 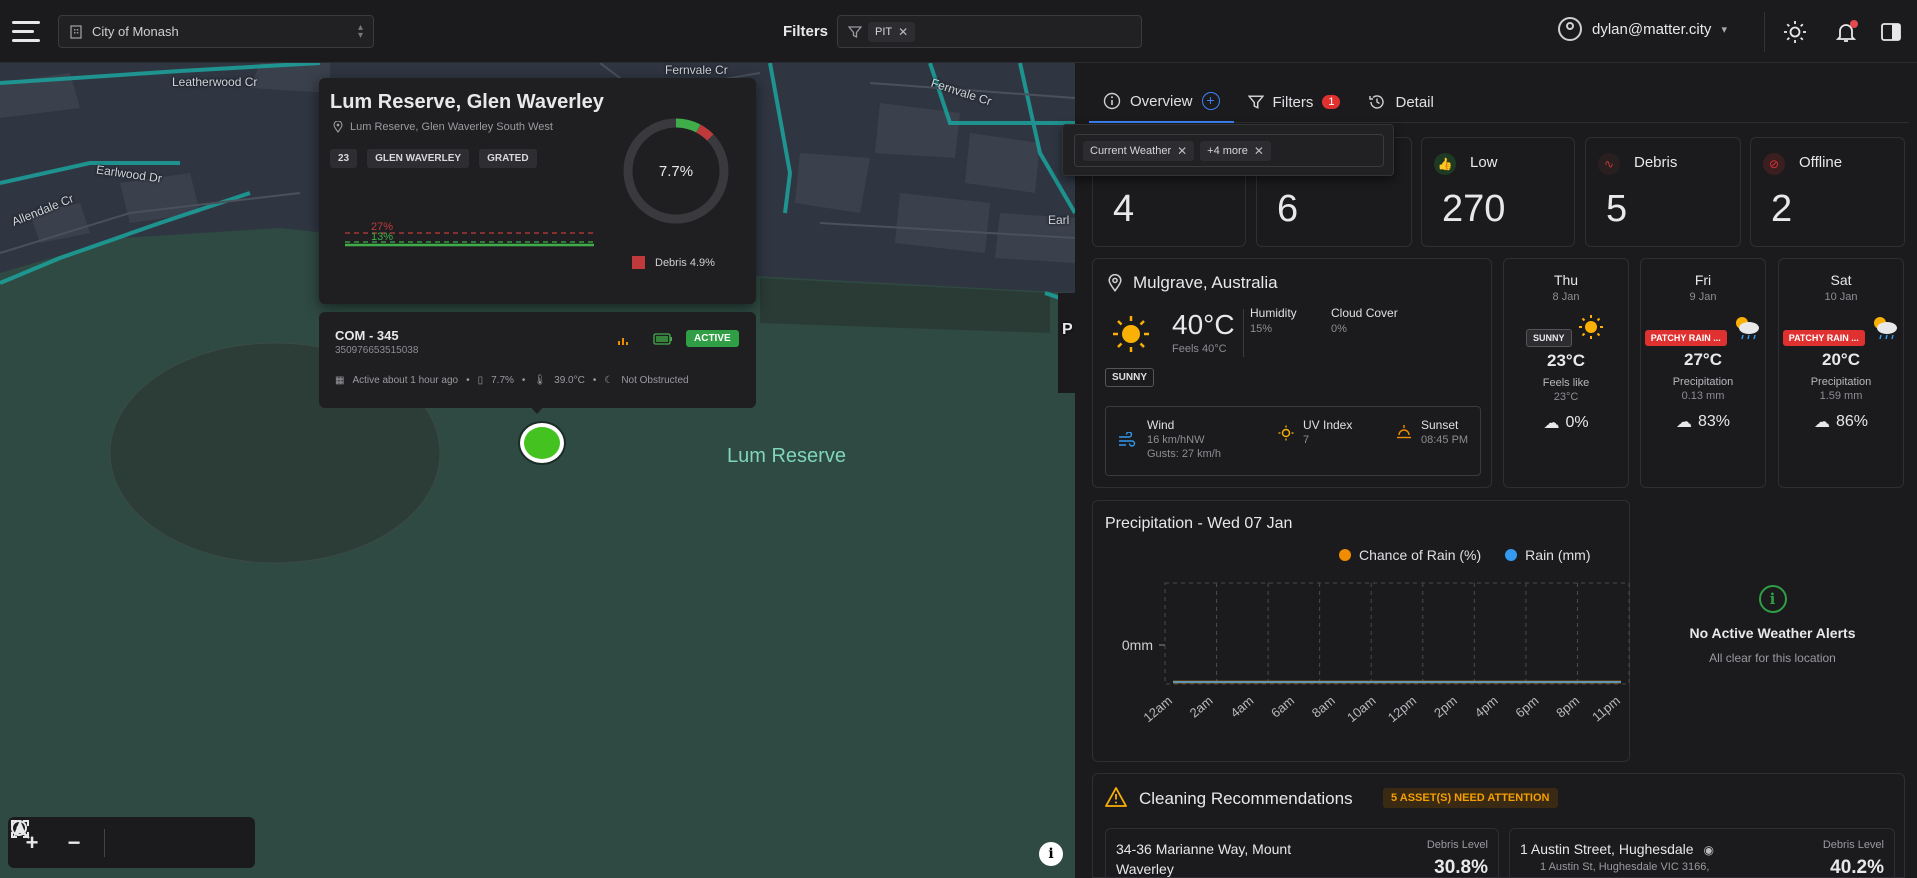 What do you see at coordinates (1241, 707) in the screenshot?
I see `x-tick-label: 4am` at bounding box center [1241, 707].